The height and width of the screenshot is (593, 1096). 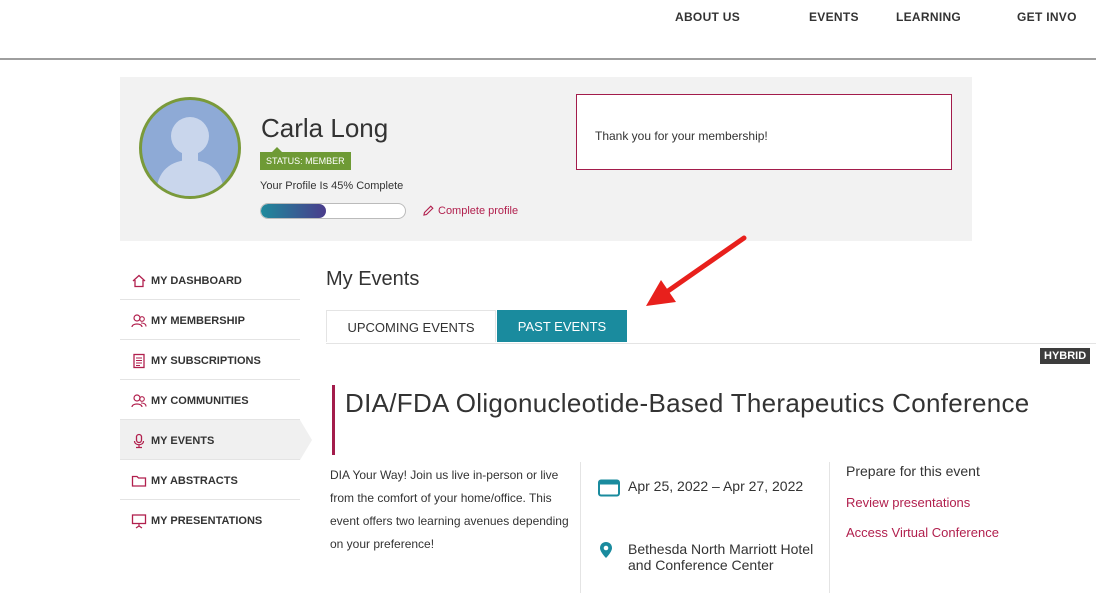 What do you see at coordinates (428, 210) in the screenshot?
I see `pencil-icon` at bounding box center [428, 210].